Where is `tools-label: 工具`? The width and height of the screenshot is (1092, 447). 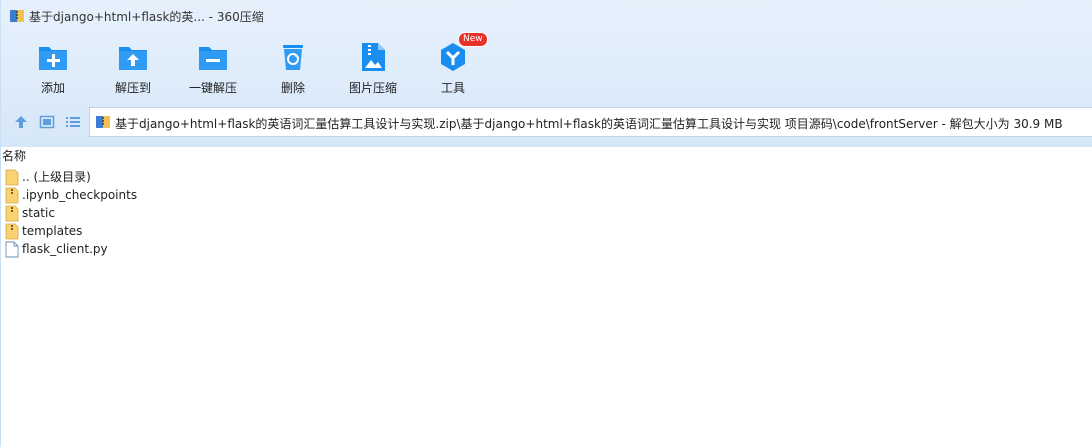
tools-label: 工具 is located at coordinates (452, 88).